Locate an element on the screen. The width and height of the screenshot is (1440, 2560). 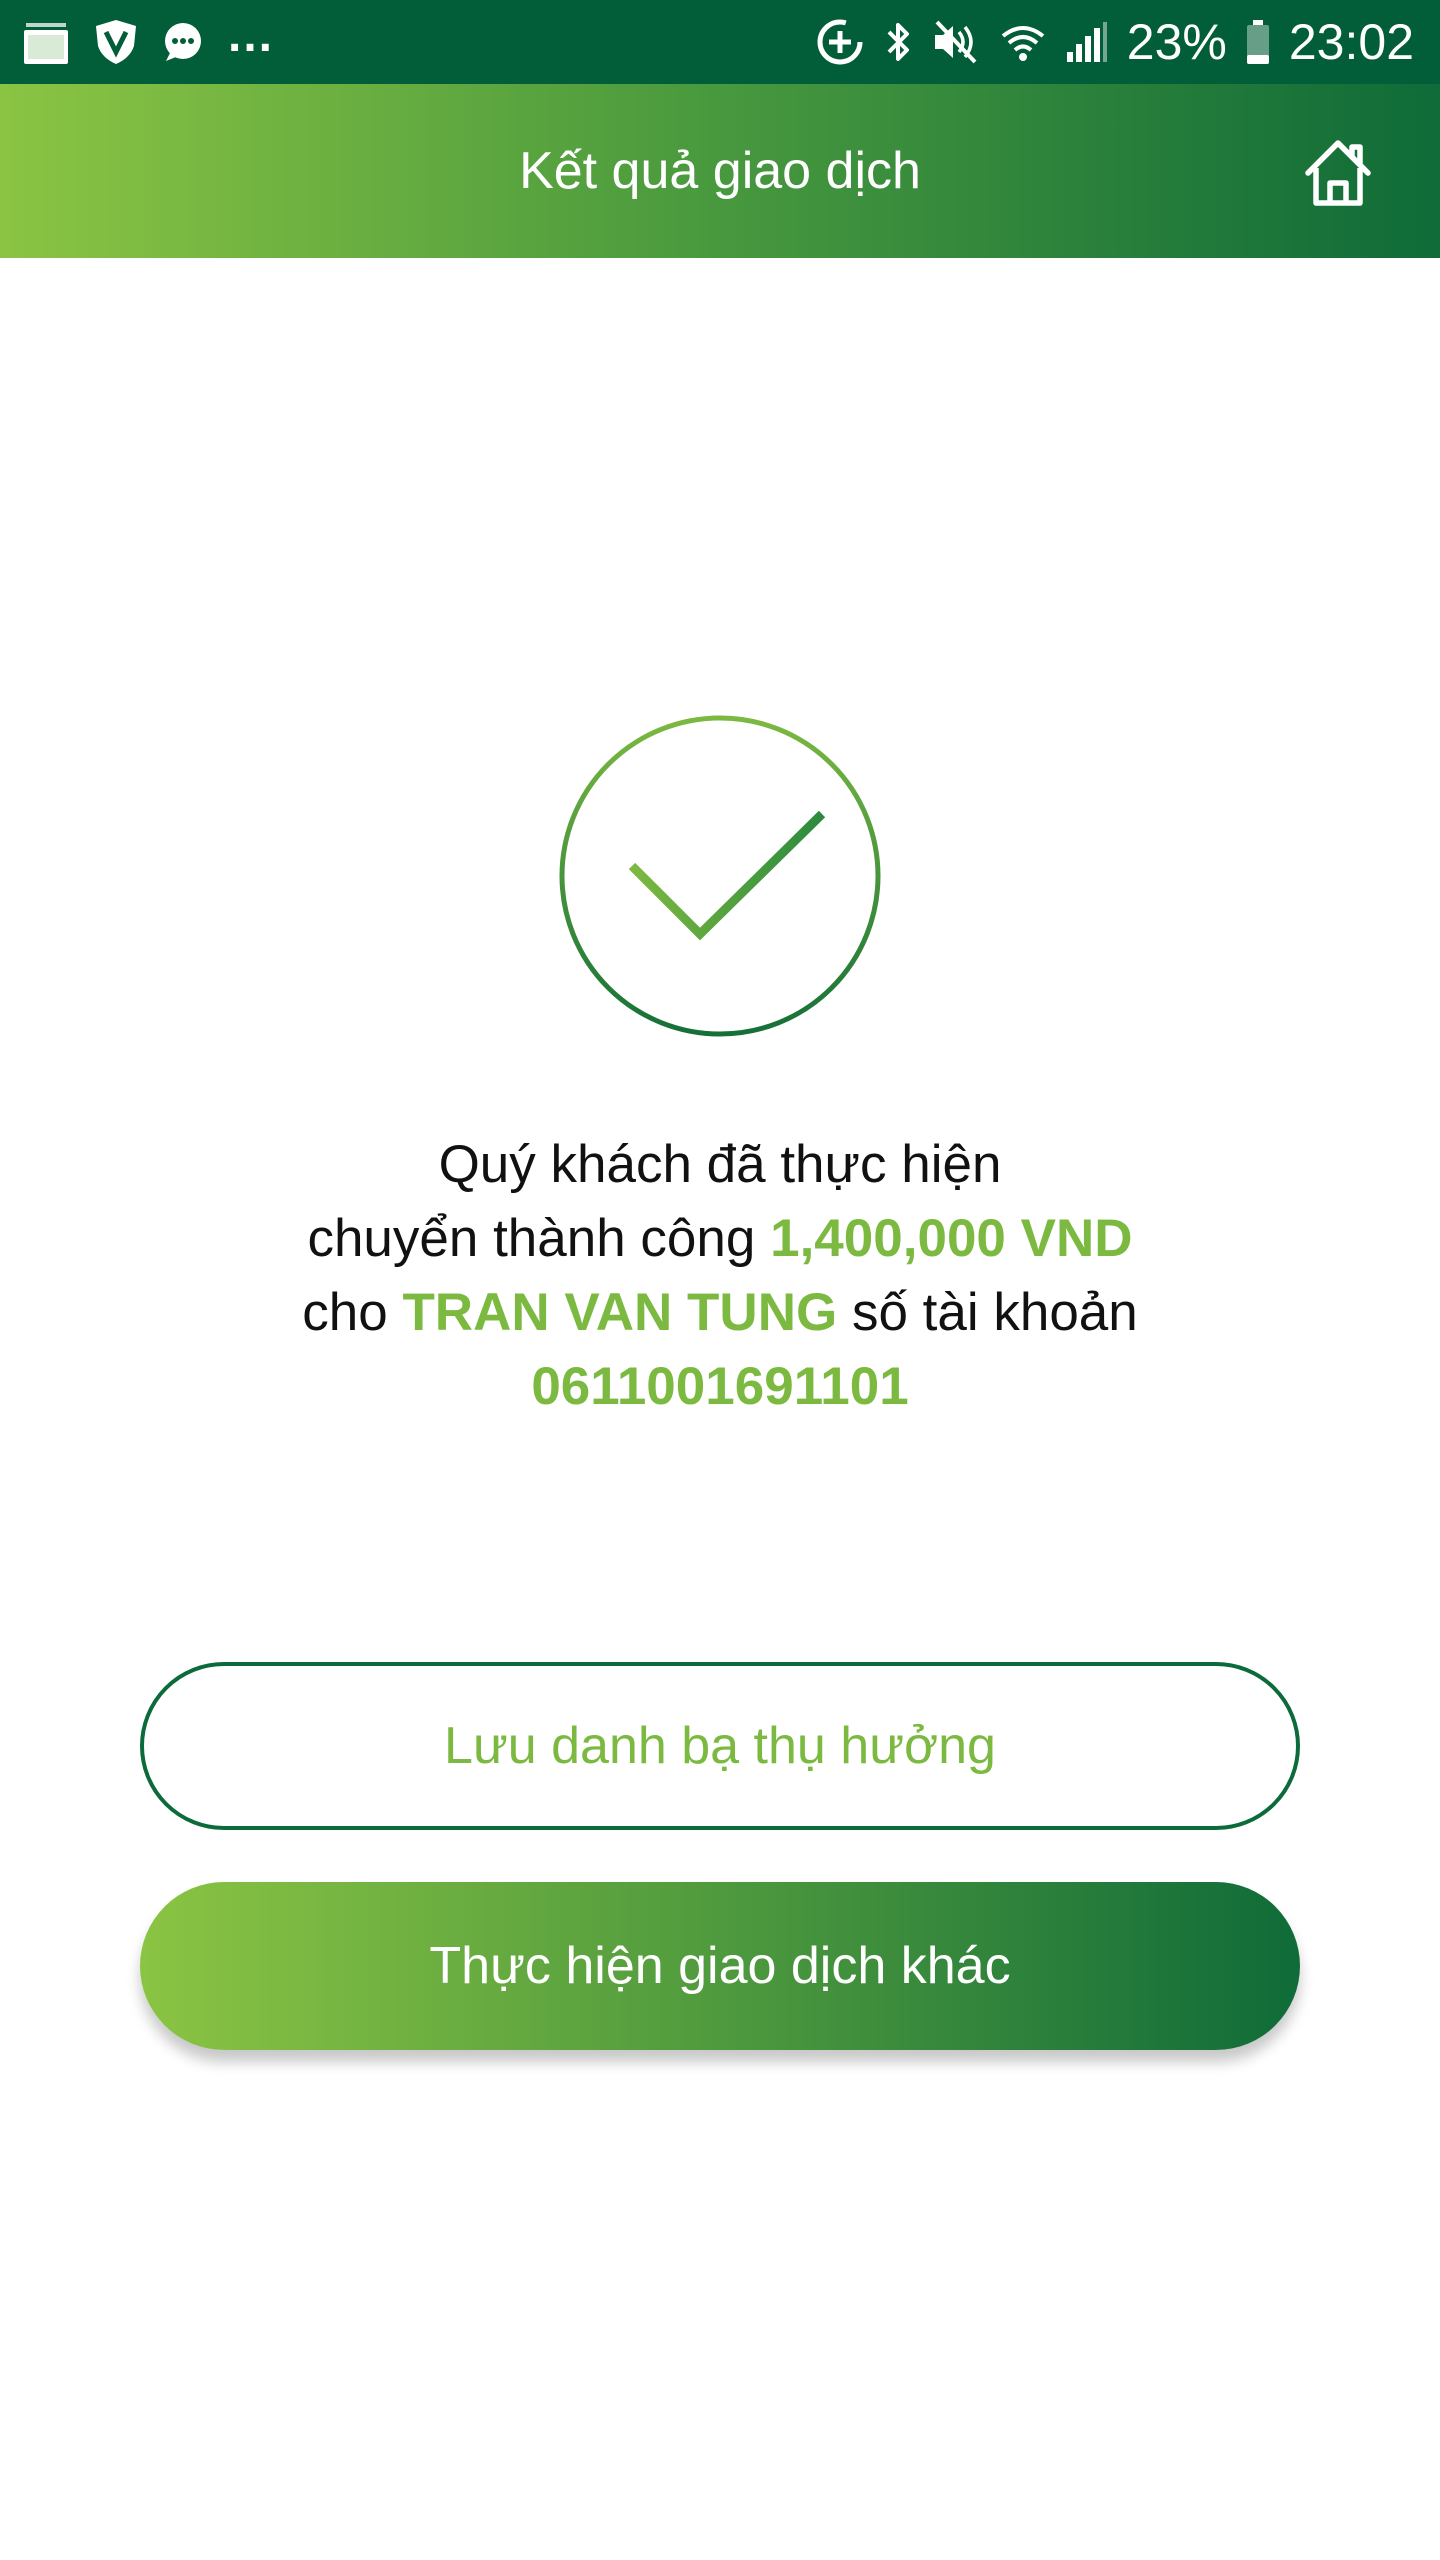
check-circle-icon is located at coordinates (720, 876).